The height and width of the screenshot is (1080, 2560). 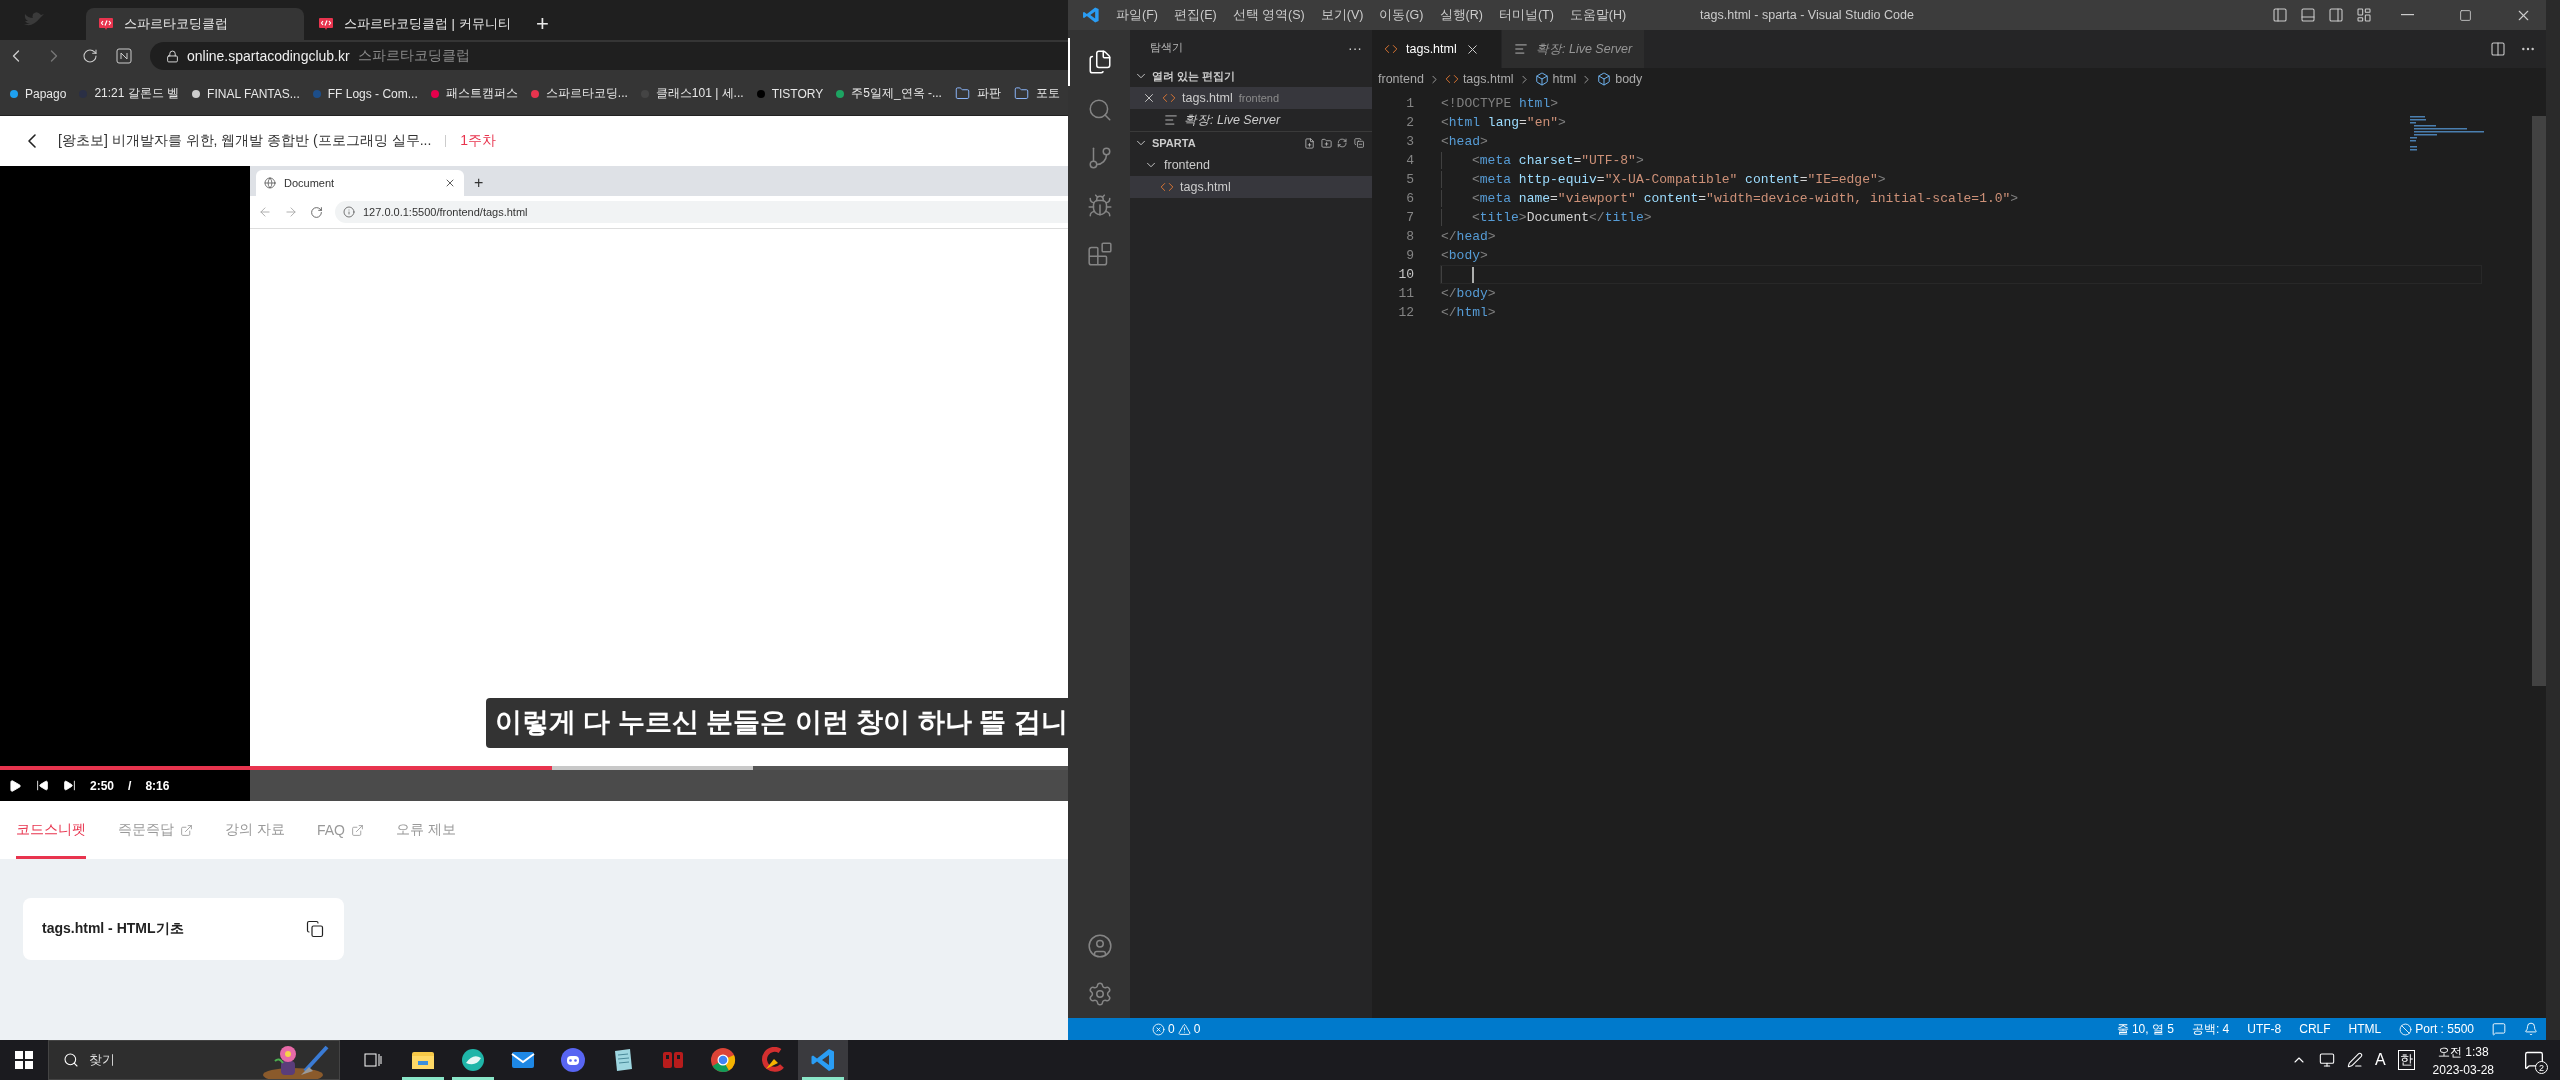 What do you see at coordinates (1409, 236) in the screenshot?
I see `line-number: 8` at bounding box center [1409, 236].